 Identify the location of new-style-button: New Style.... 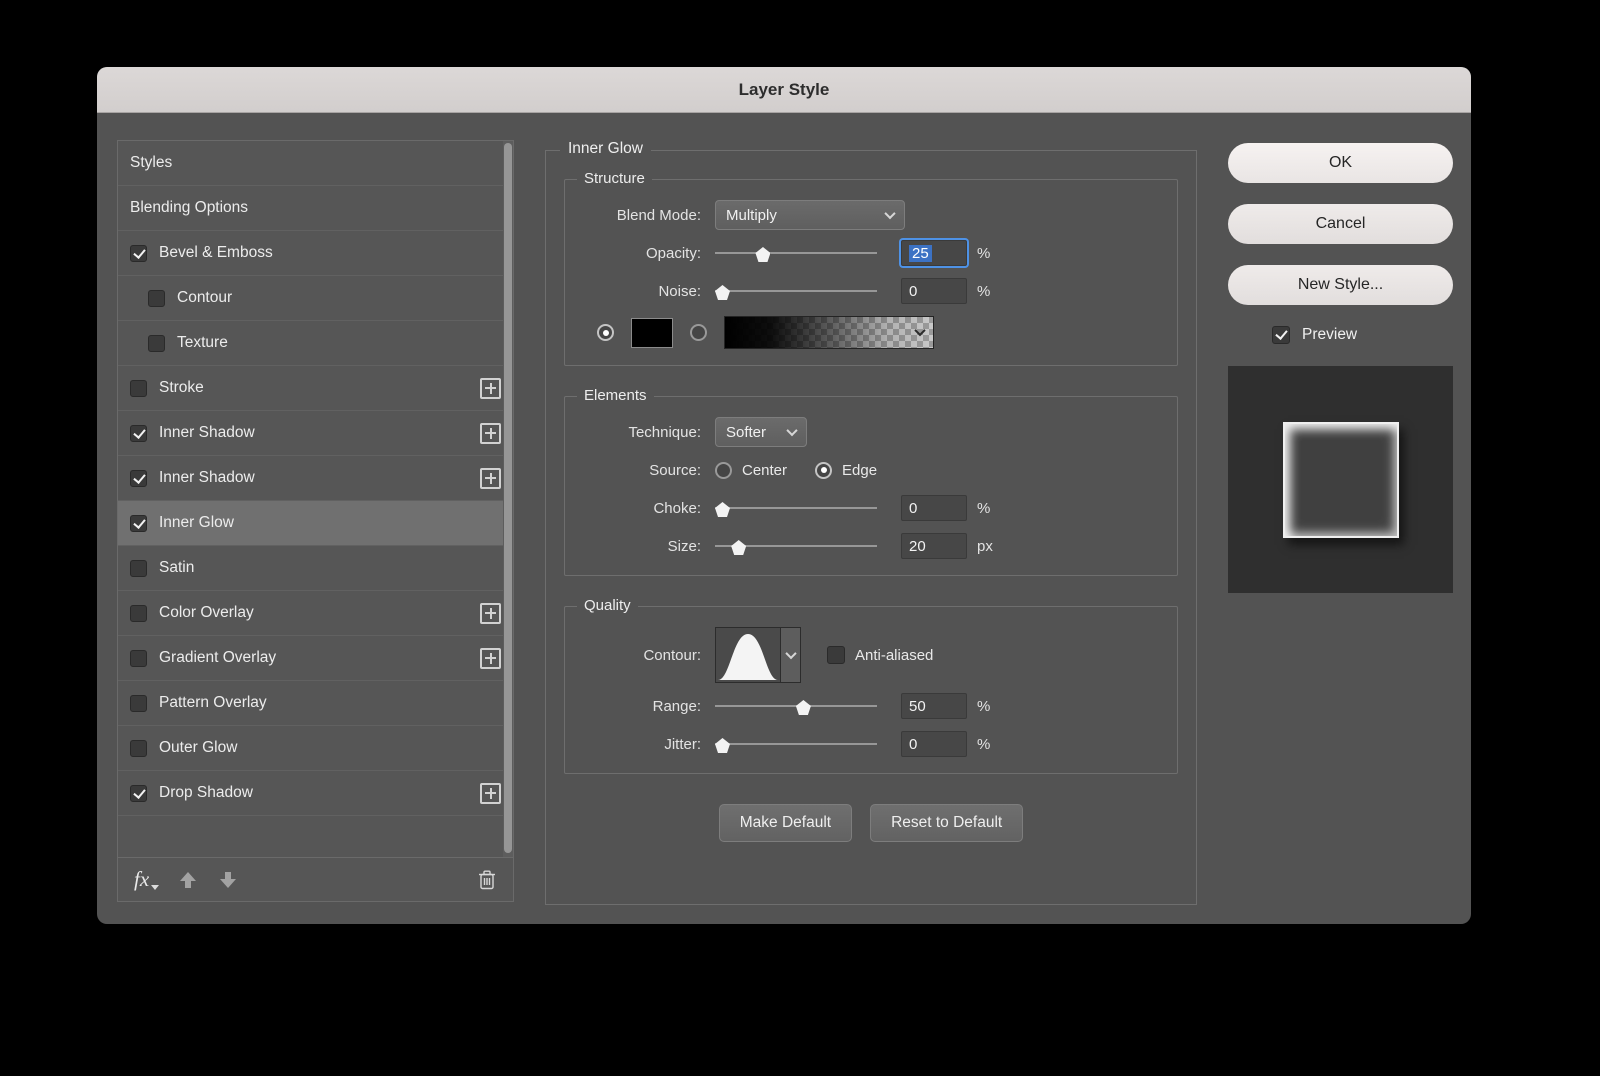
(1340, 285).